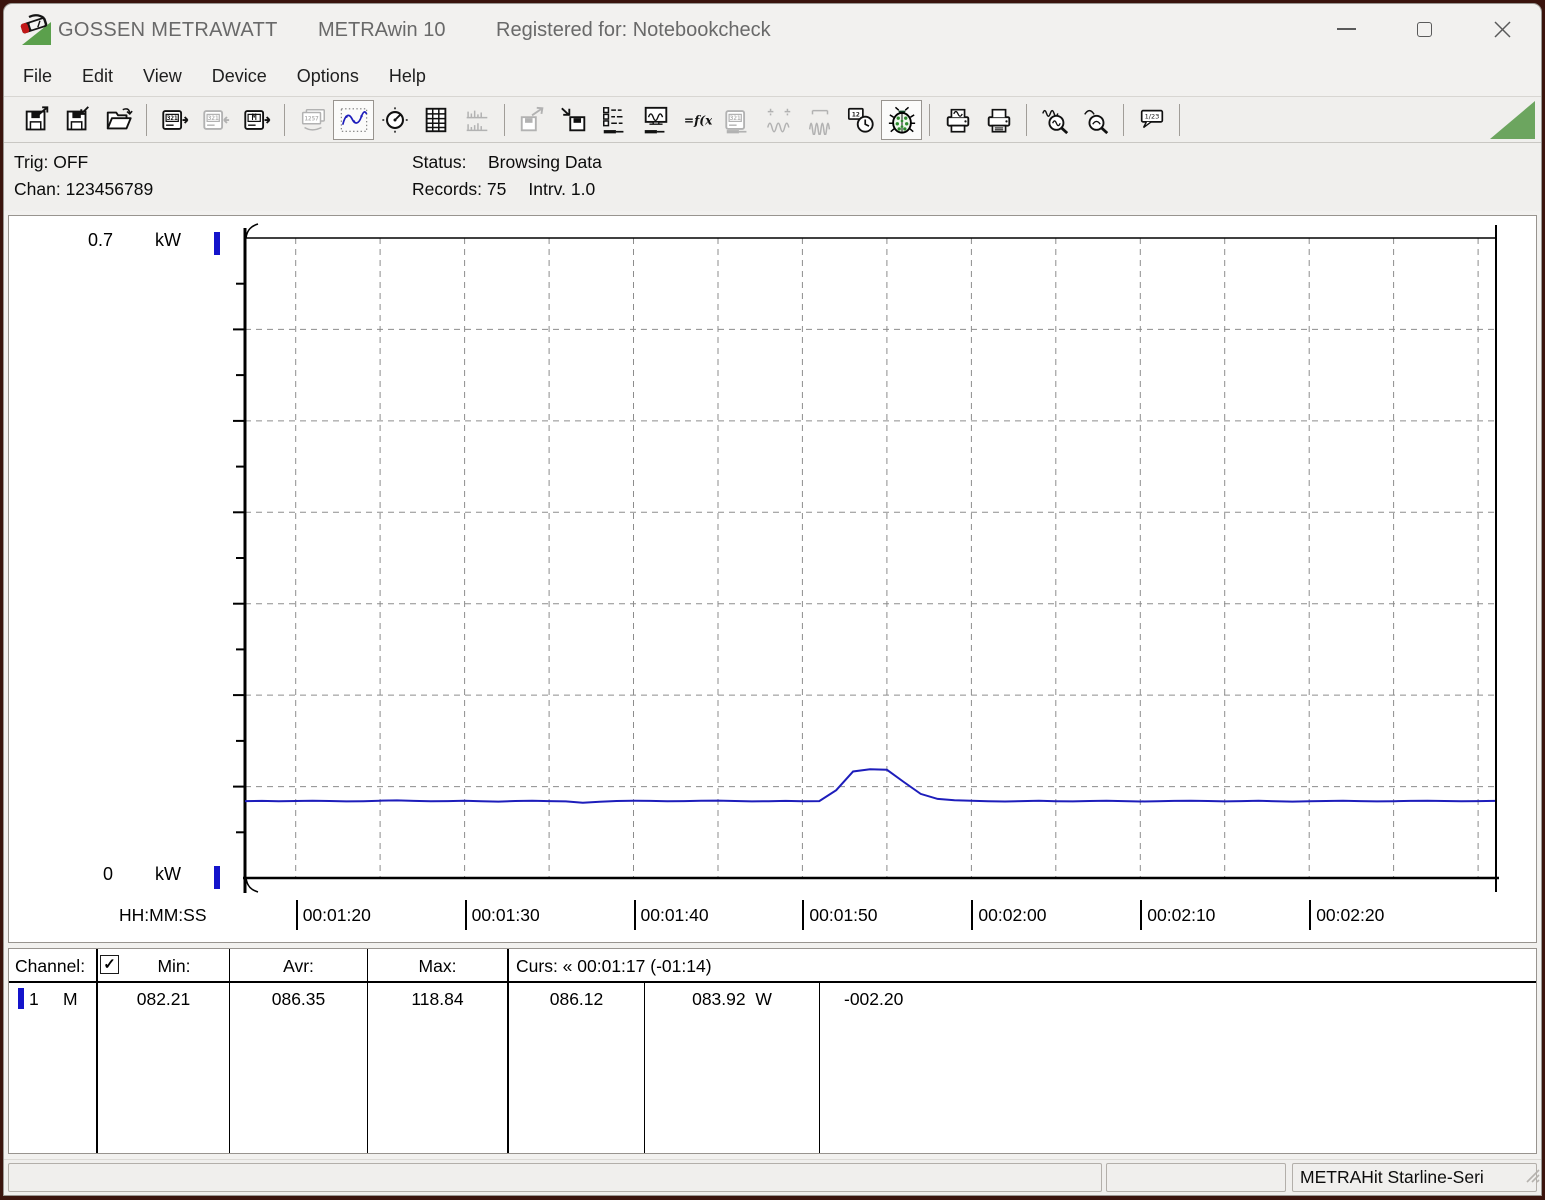 The height and width of the screenshot is (1200, 1545). Describe the element at coordinates (819, 1068) in the screenshot. I see `table-divider` at that location.